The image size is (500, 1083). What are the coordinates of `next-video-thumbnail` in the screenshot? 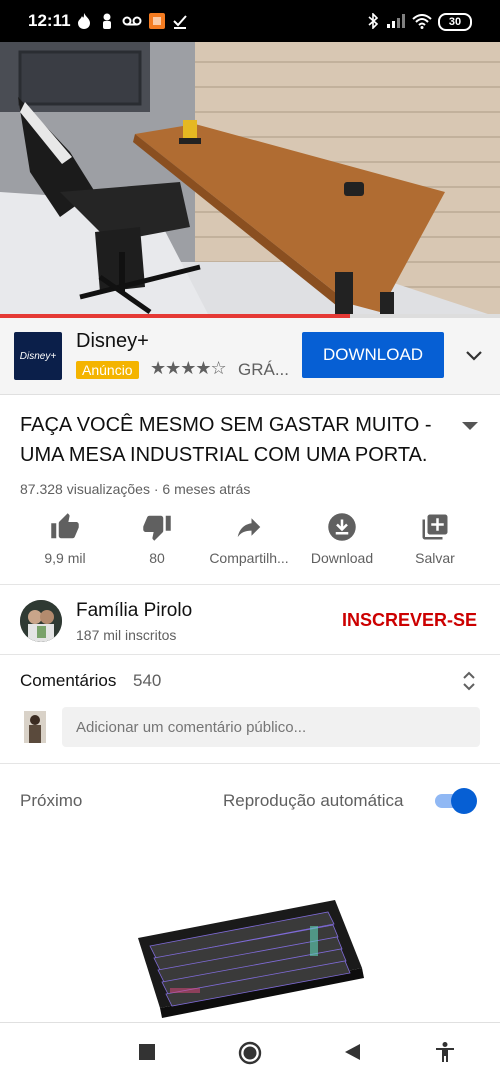 It's located at (249, 934).